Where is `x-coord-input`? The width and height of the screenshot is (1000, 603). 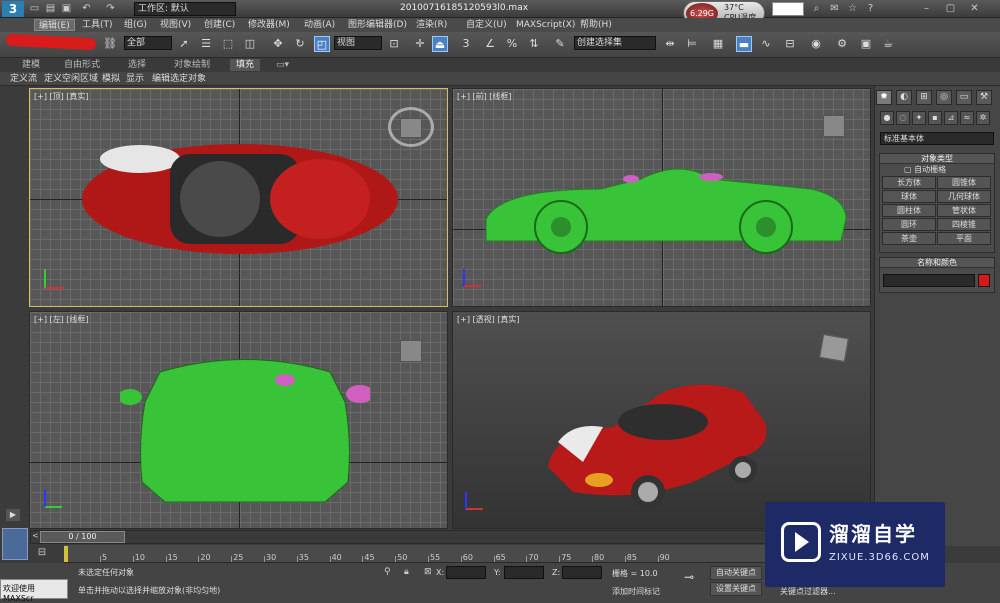
x-coord-input is located at coordinates (466, 572).